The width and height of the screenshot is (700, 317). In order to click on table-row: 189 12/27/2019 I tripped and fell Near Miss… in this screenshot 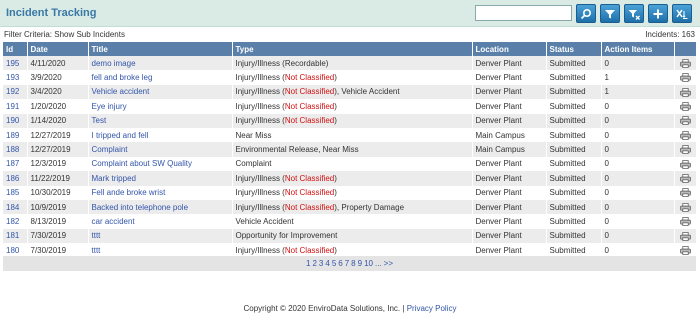, I will do `click(350, 135)`.